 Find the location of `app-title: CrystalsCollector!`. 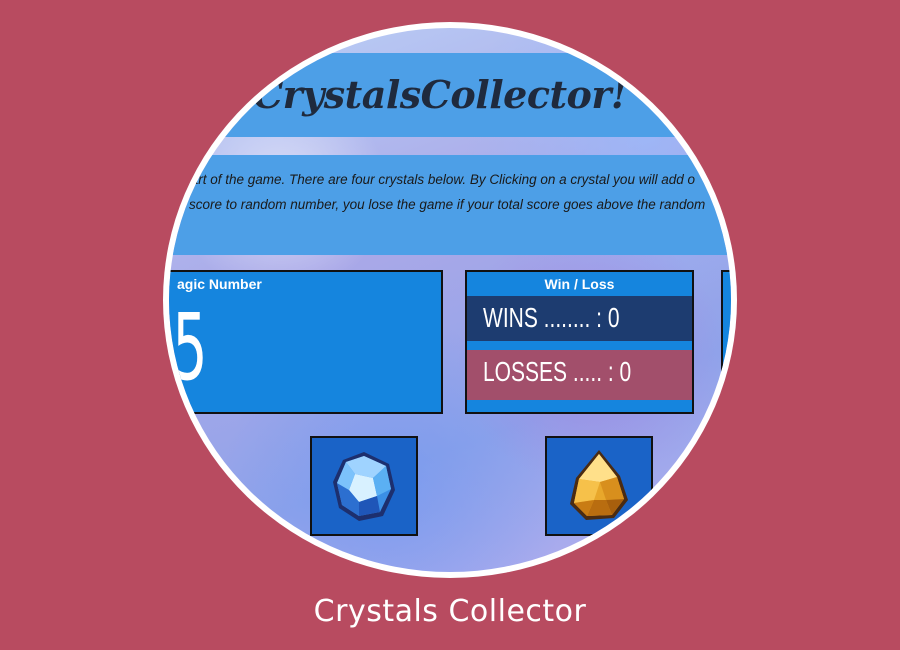

app-title: CrystalsCollector! is located at coordinates (440, 94).